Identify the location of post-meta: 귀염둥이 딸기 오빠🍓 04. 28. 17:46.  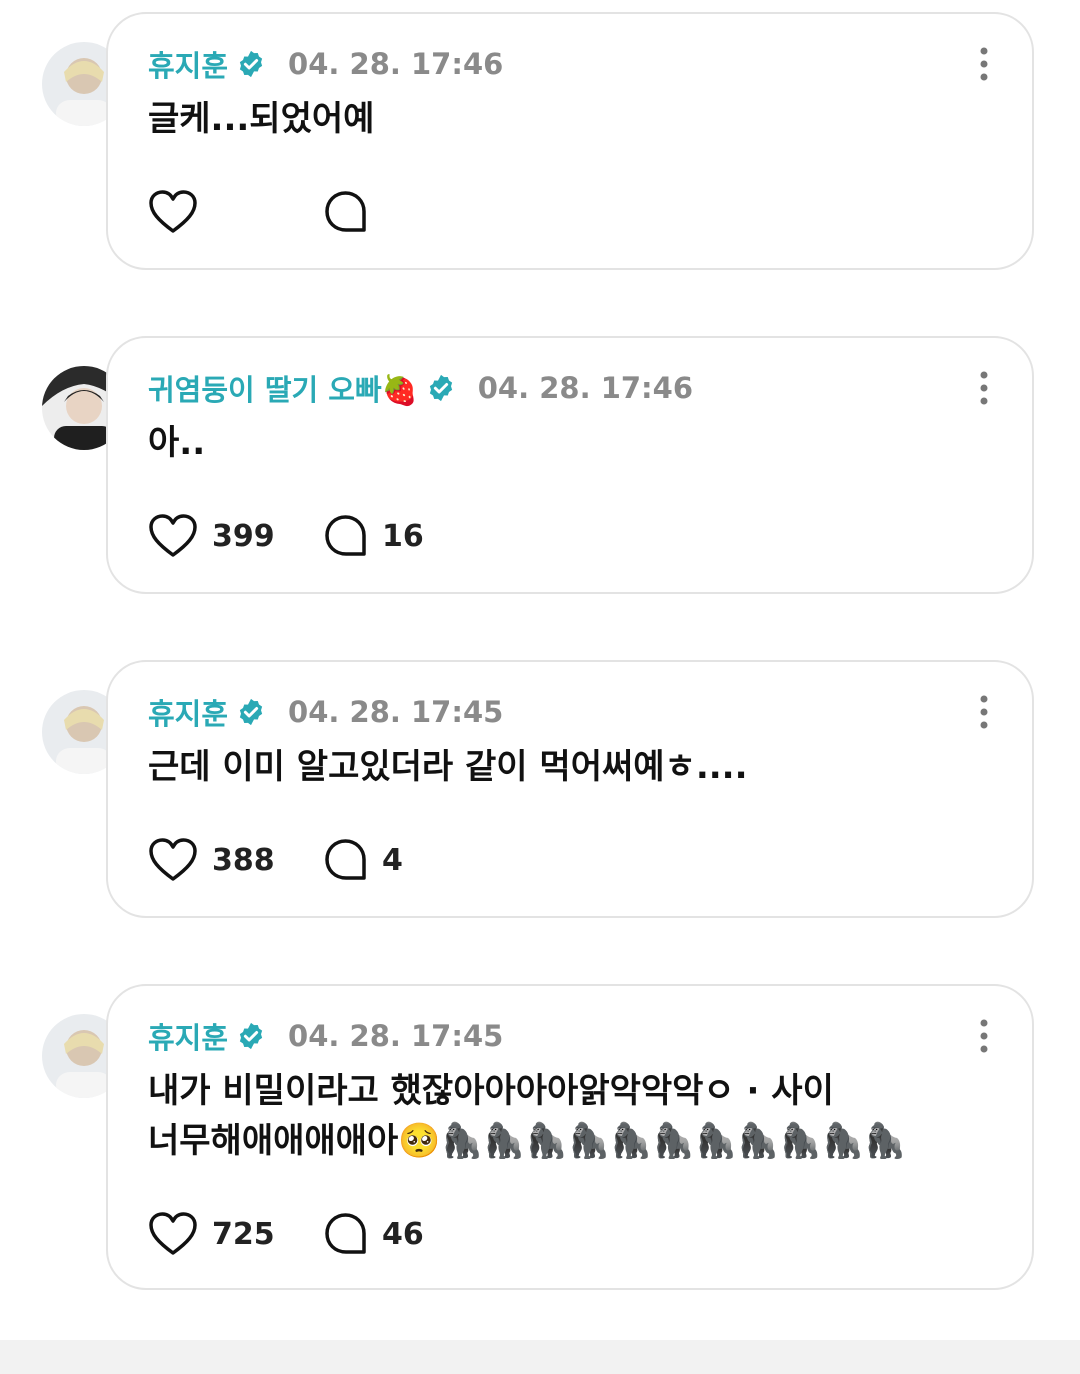
(420, 388).